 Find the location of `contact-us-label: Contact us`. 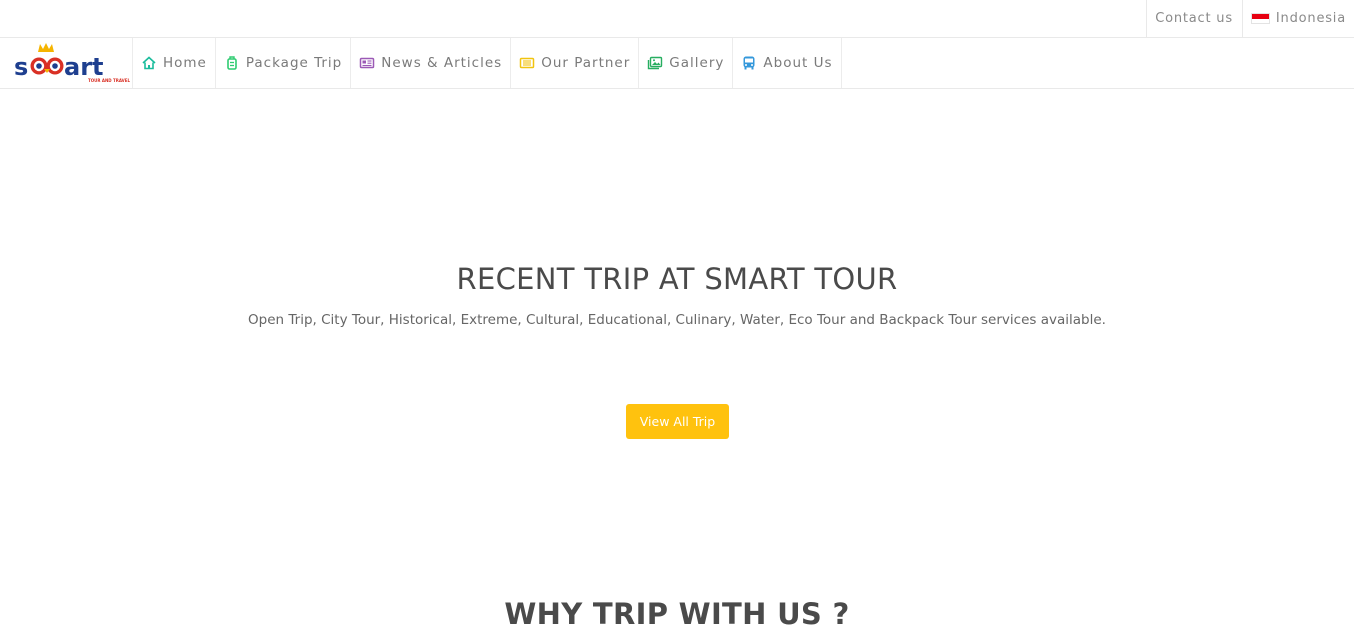

contact-us-label: Contact us is located at coordinates (1194, 18).